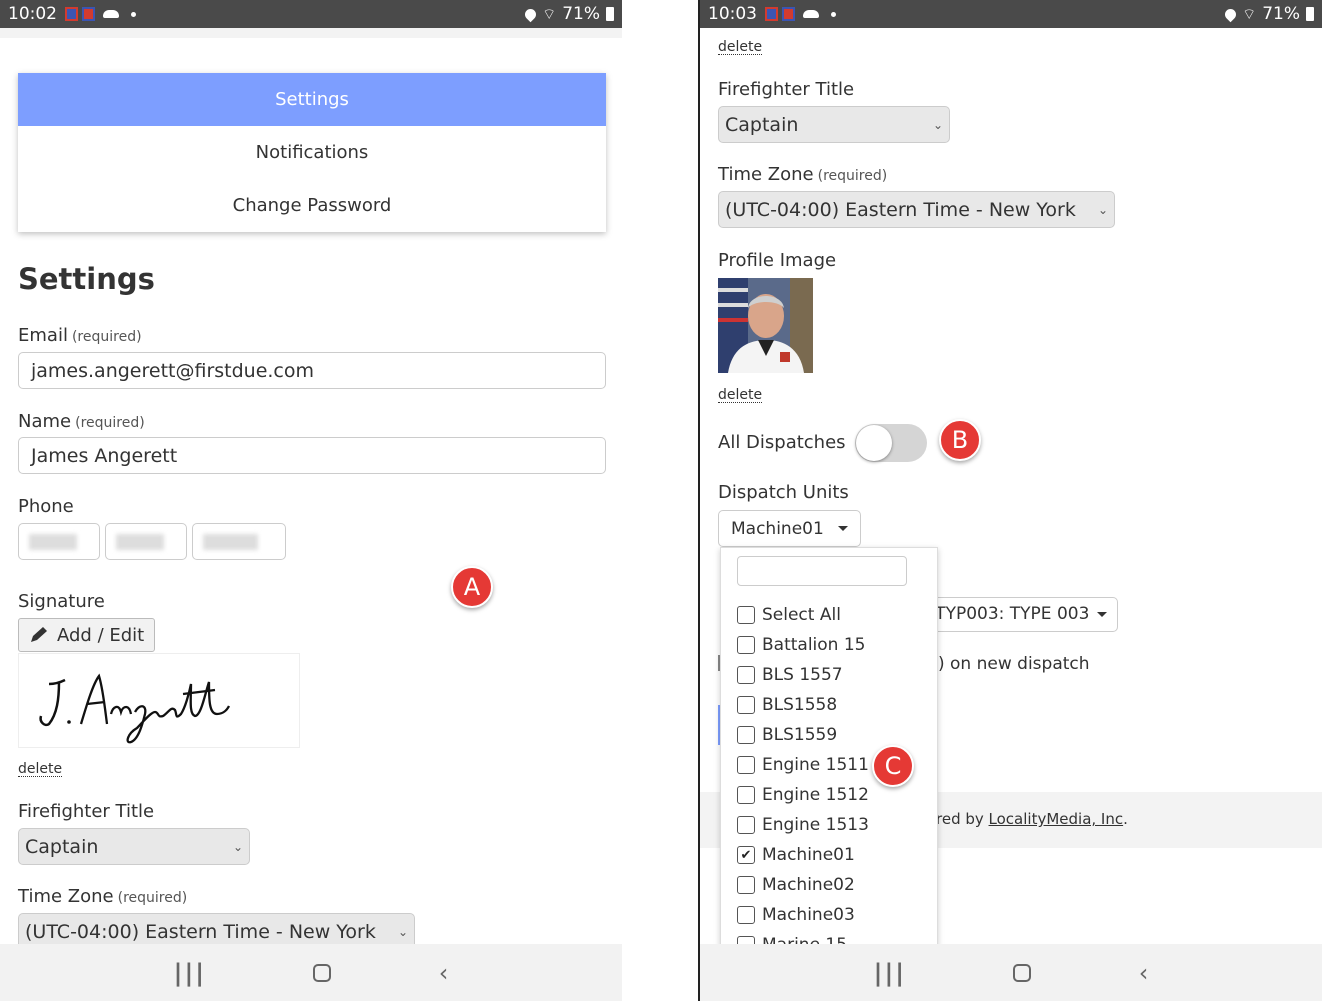 The image size is (1322, 1001). What do you see at coordinates (893, 766) in the screenshot?
I see `callout-marker-c: C` at bounding box center [893, 766].